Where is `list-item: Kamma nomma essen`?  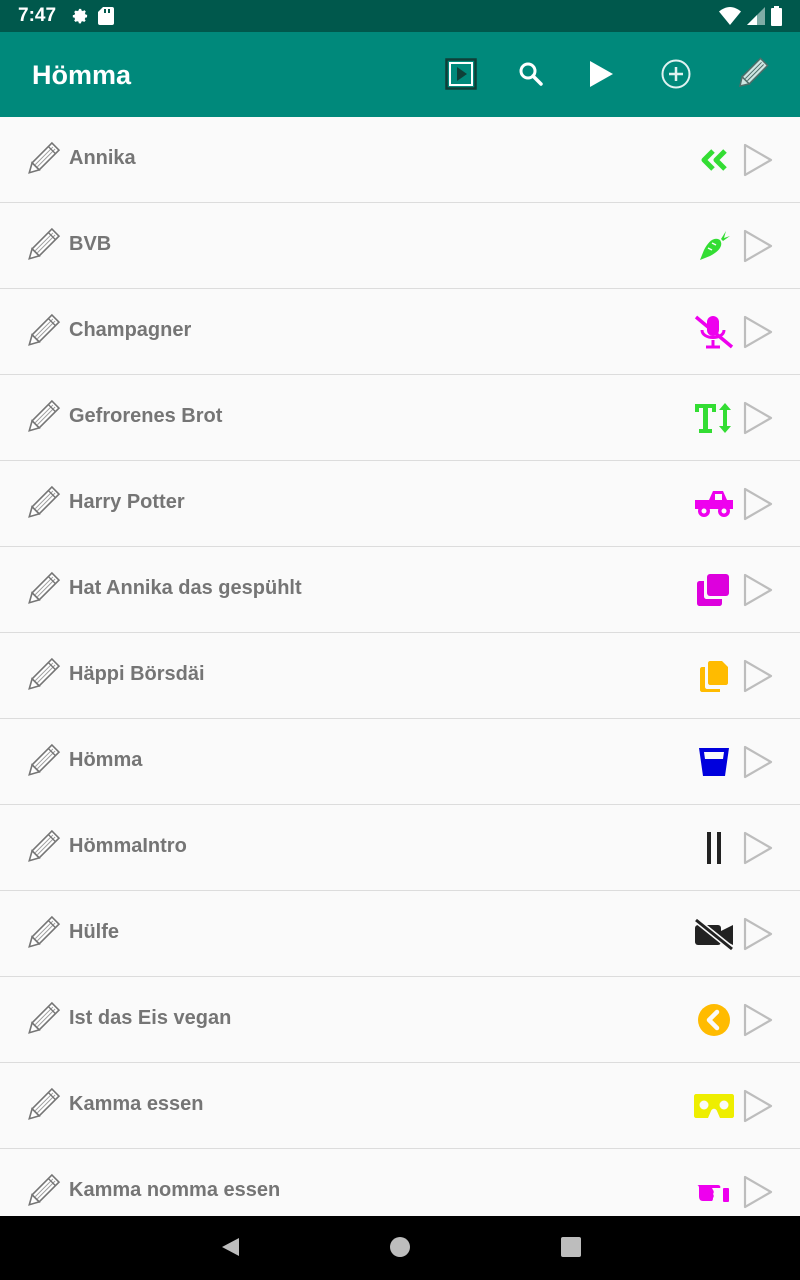
list-item: Kamma nomma essen is located at coordinates (400, 1182).